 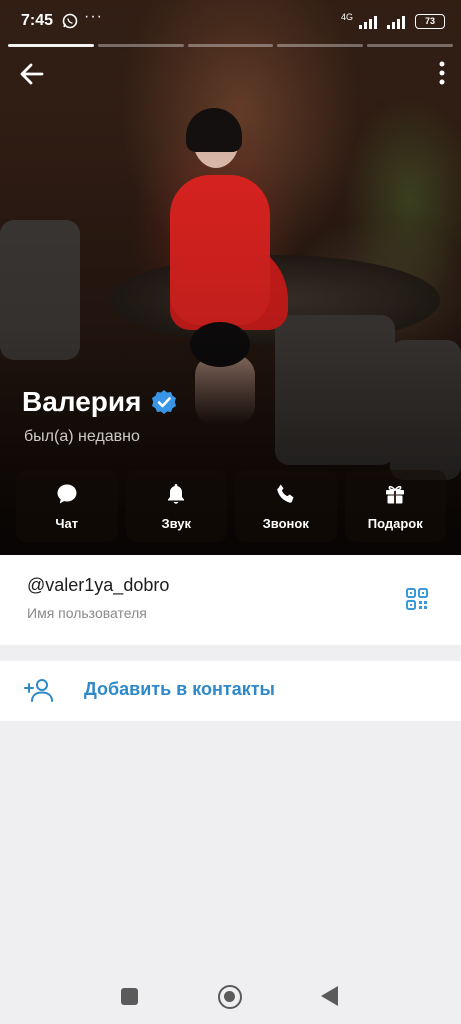 I want to click on status-right-group: 4G 73, so click(x=392, y=20).